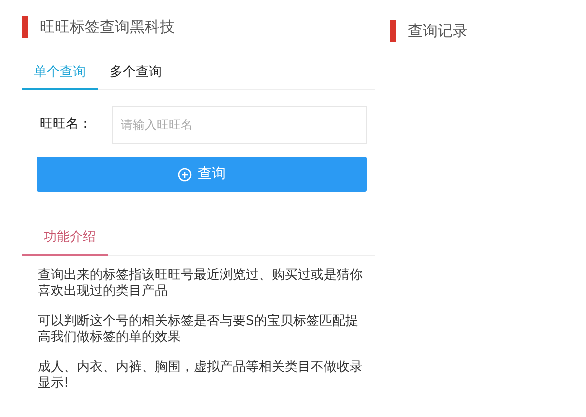  I want to click on input-field: 请输入旺旺名, so click(239, 125).